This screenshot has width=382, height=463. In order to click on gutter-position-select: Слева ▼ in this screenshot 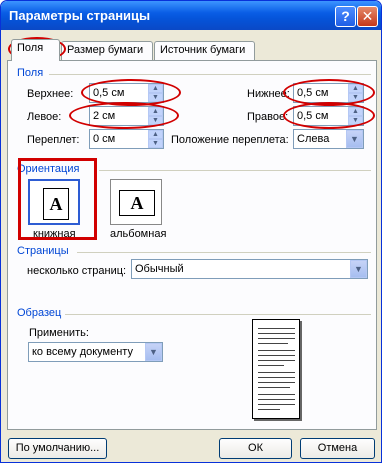, I will do `click(328, 139)`.